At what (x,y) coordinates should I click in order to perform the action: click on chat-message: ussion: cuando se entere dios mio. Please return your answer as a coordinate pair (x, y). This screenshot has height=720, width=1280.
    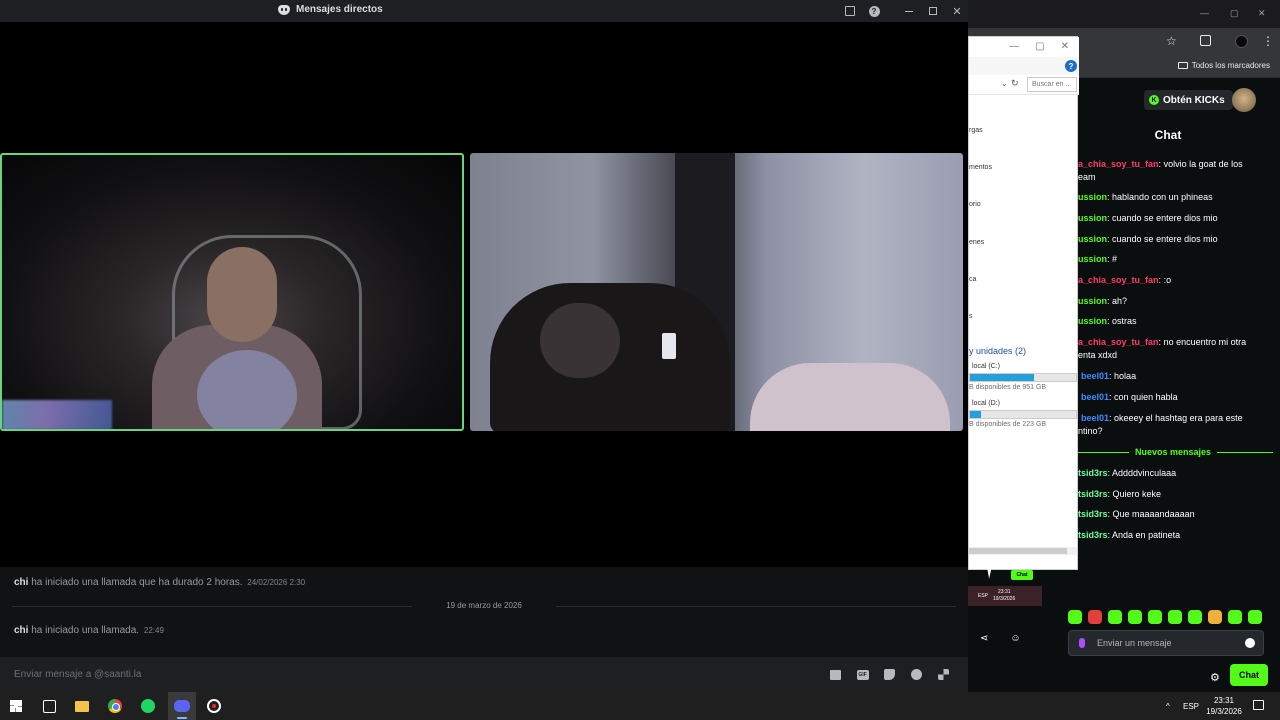
    Looking at the image, I should click on (1148, 218).